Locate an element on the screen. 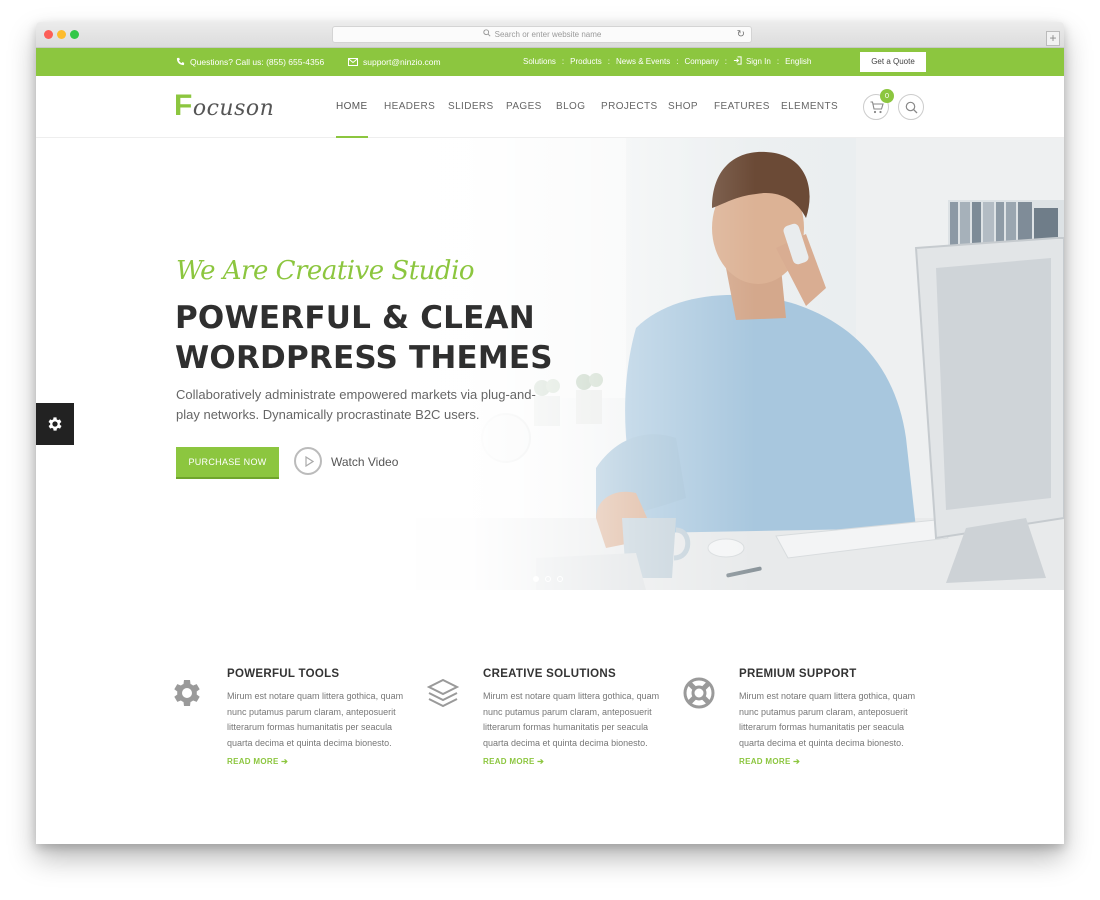 This screenshot has height=900, width=1100. sign-in-link: Sign In is located at coordinates (752, 61).